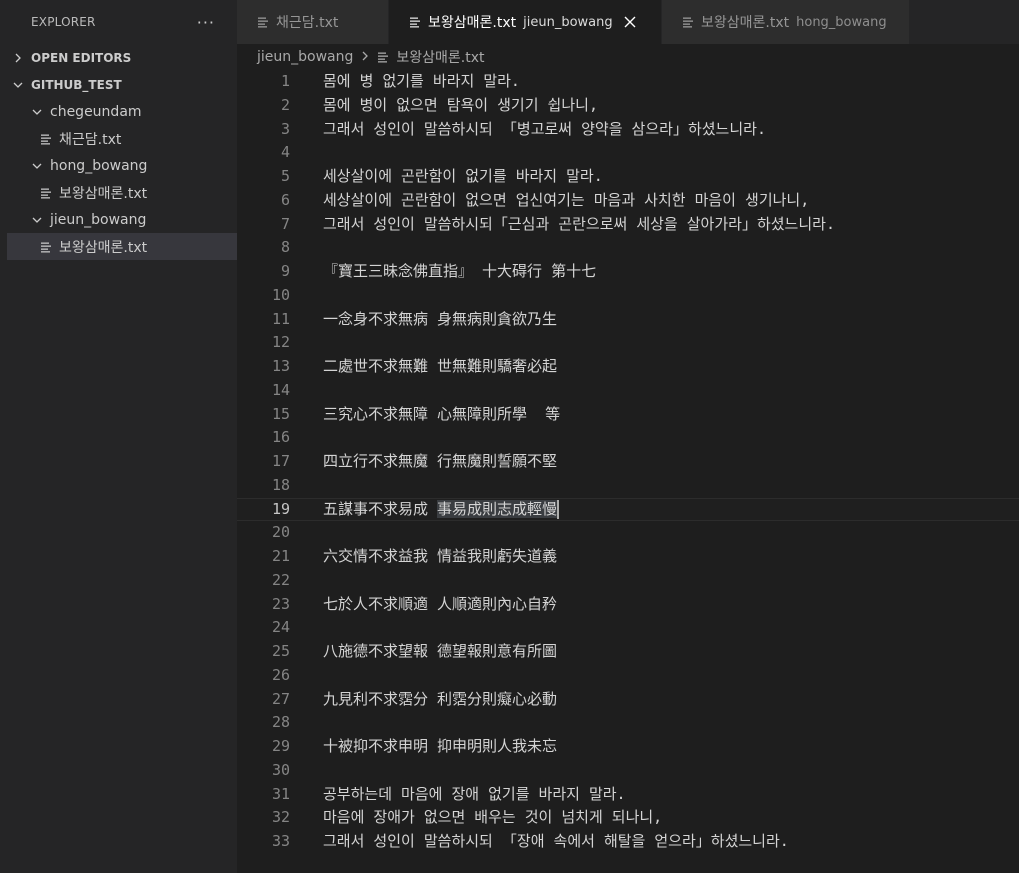 Image resolution: width=1019 pixels, height=873 pixels. What do you see at coordinates (628, 795) in the screenshot?
I see `editor-line: 31 공부하는데 마음에 장애 없기를 바라지 말라.` at bounding box center [628, 795].